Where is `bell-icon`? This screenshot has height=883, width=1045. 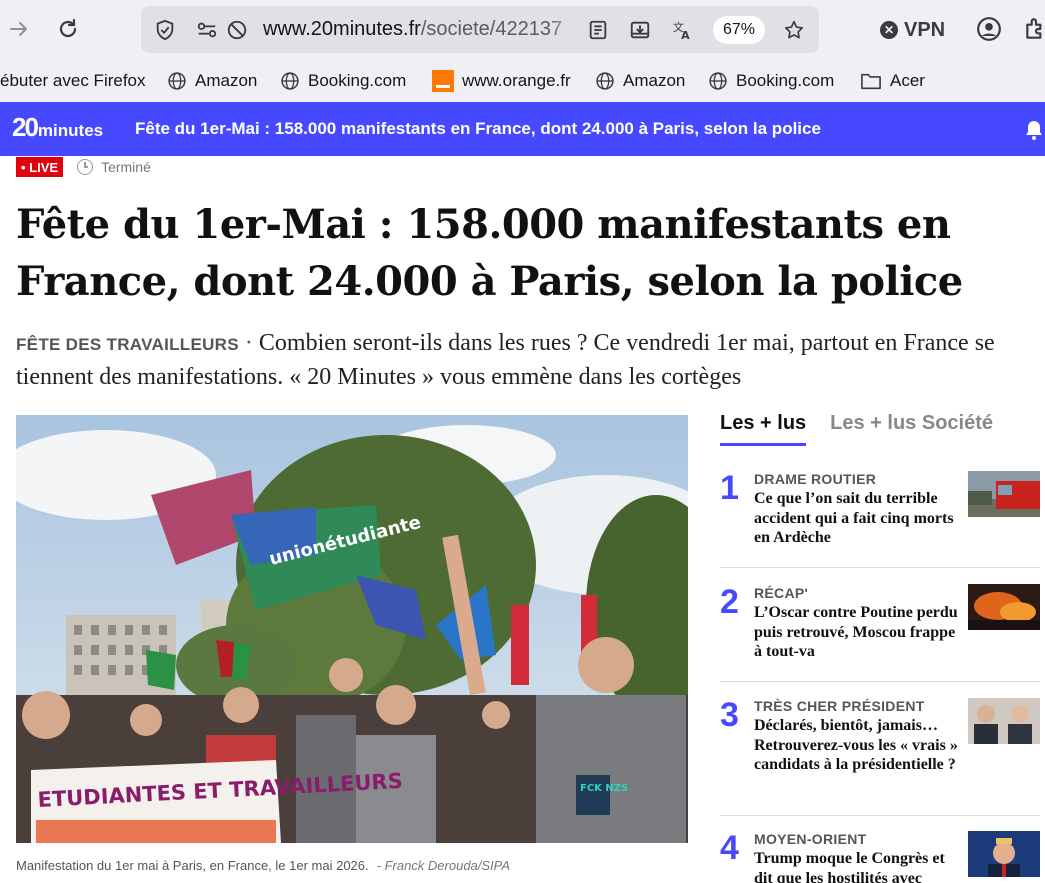
bell-icon is located at coordinates (1033, 130).